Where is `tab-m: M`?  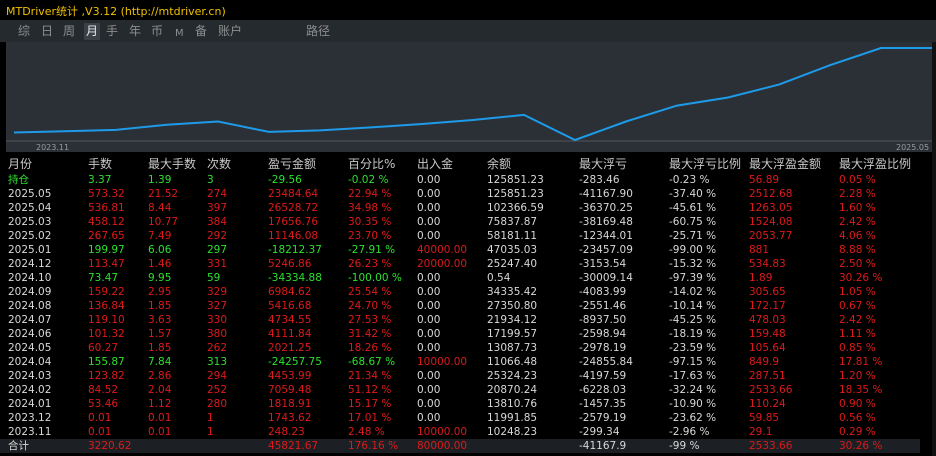
tab-m: M is located at coordinates (179, 33).